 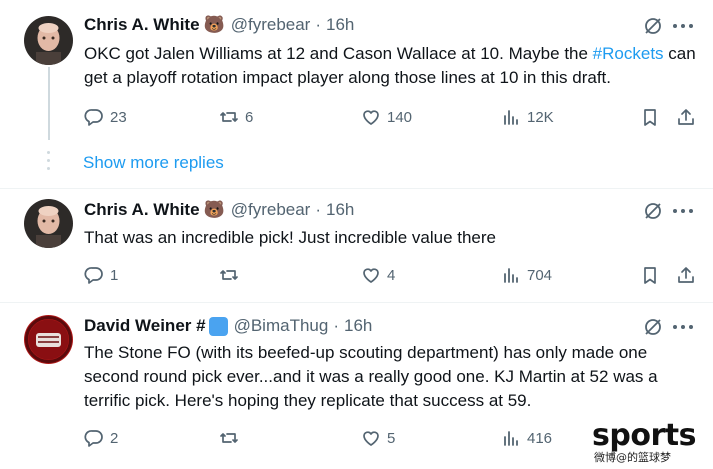 I want to click on reply-count: 2, so click(x=114, y=438).